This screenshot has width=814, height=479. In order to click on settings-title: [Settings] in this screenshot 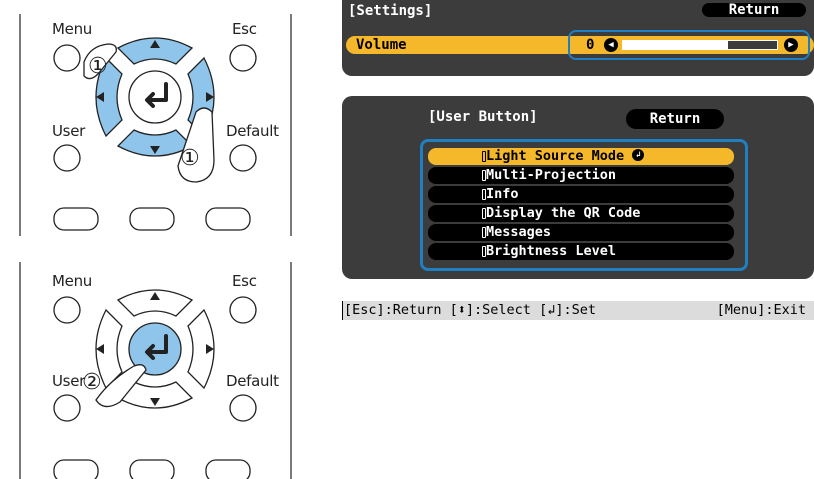, I will do `click(390, 11)`.